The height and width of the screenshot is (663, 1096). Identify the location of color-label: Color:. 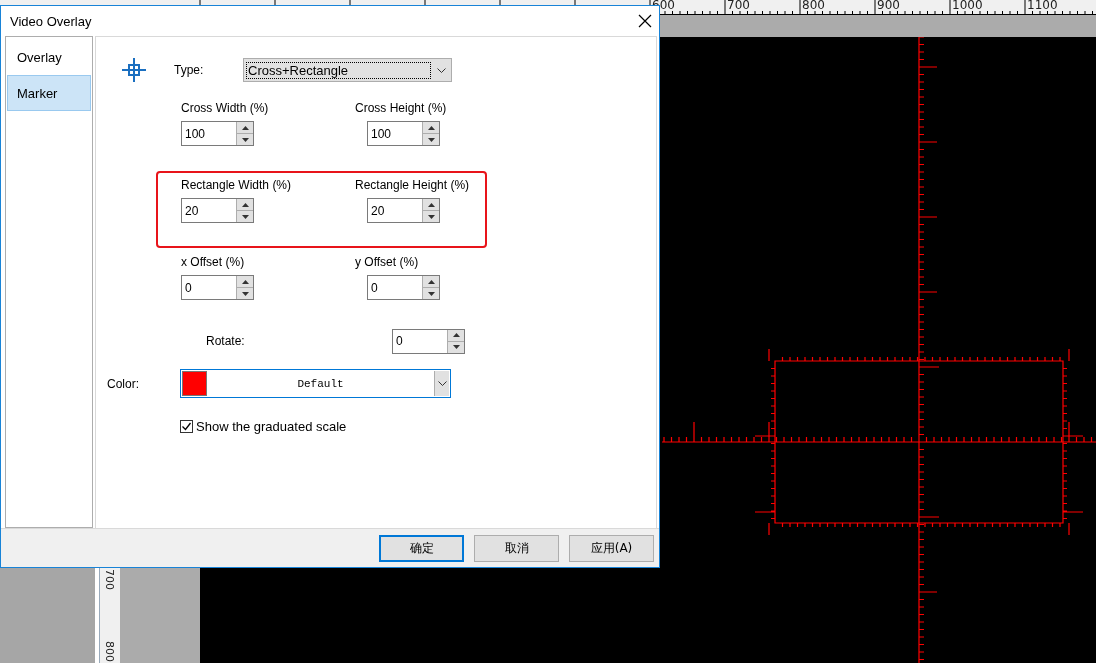
(123, 383).